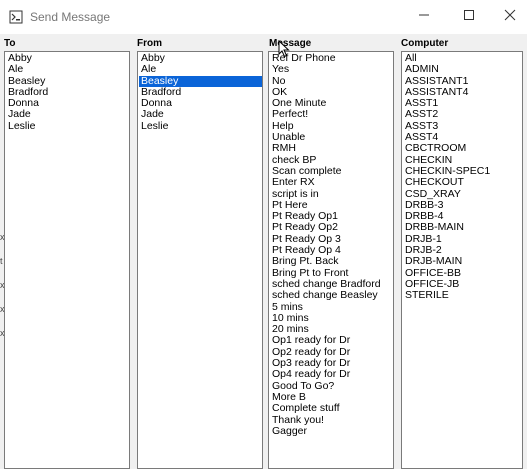 The image size is (527, 469). What do you see at coordinates (263, 17) in the screenshot?
I see `title-bar: Send Message` at bounding box center [263, 17].